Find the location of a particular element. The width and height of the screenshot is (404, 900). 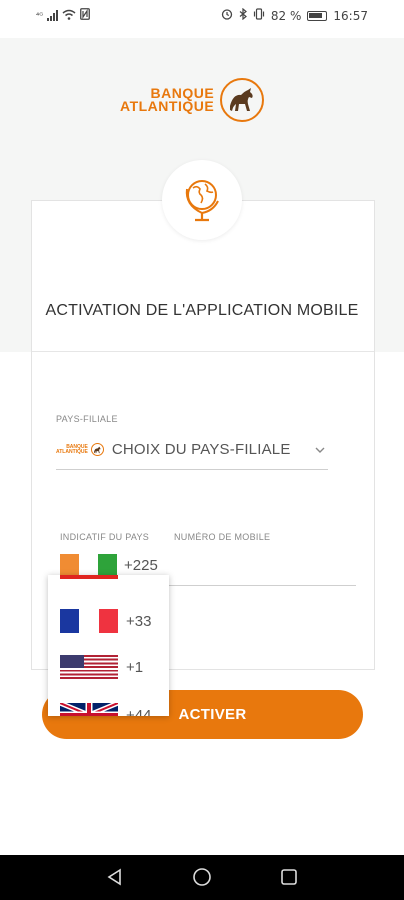

page-title: ACTIVATION DE L'APPLICATION MOBILE is located at coordinates (202, 310).